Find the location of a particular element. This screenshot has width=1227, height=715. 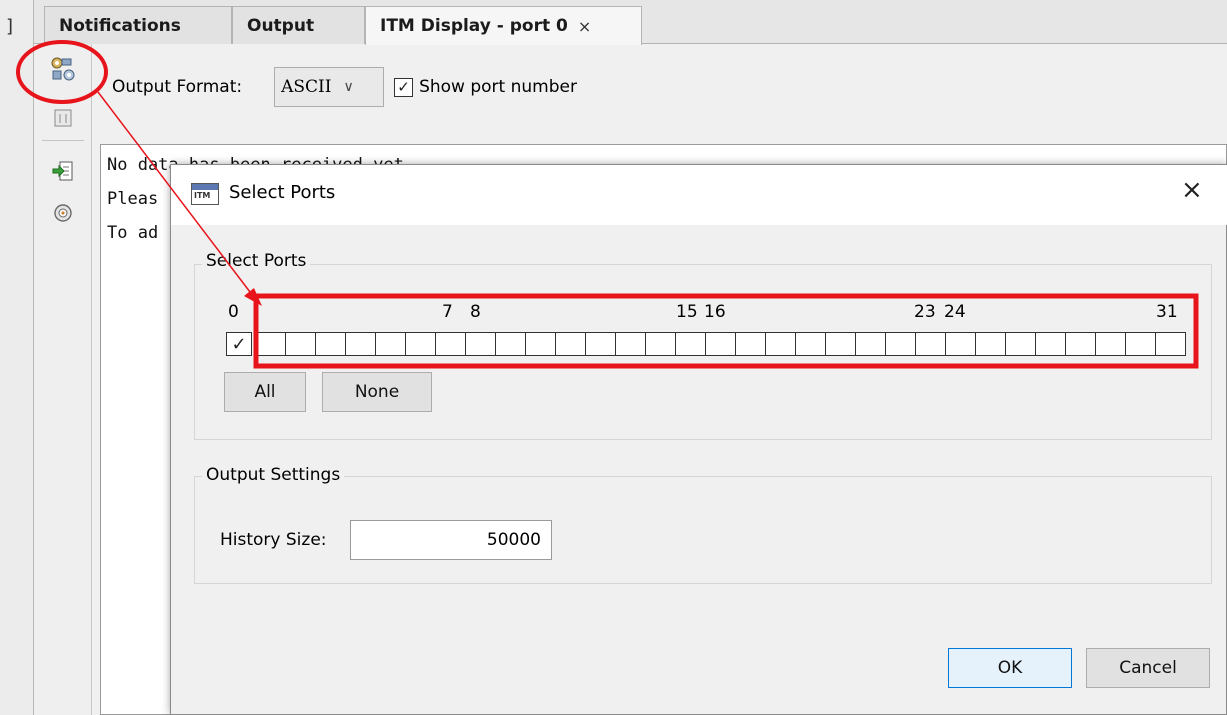

tab-label: ITM Display - port 0 is located at coordinates (474, 26).